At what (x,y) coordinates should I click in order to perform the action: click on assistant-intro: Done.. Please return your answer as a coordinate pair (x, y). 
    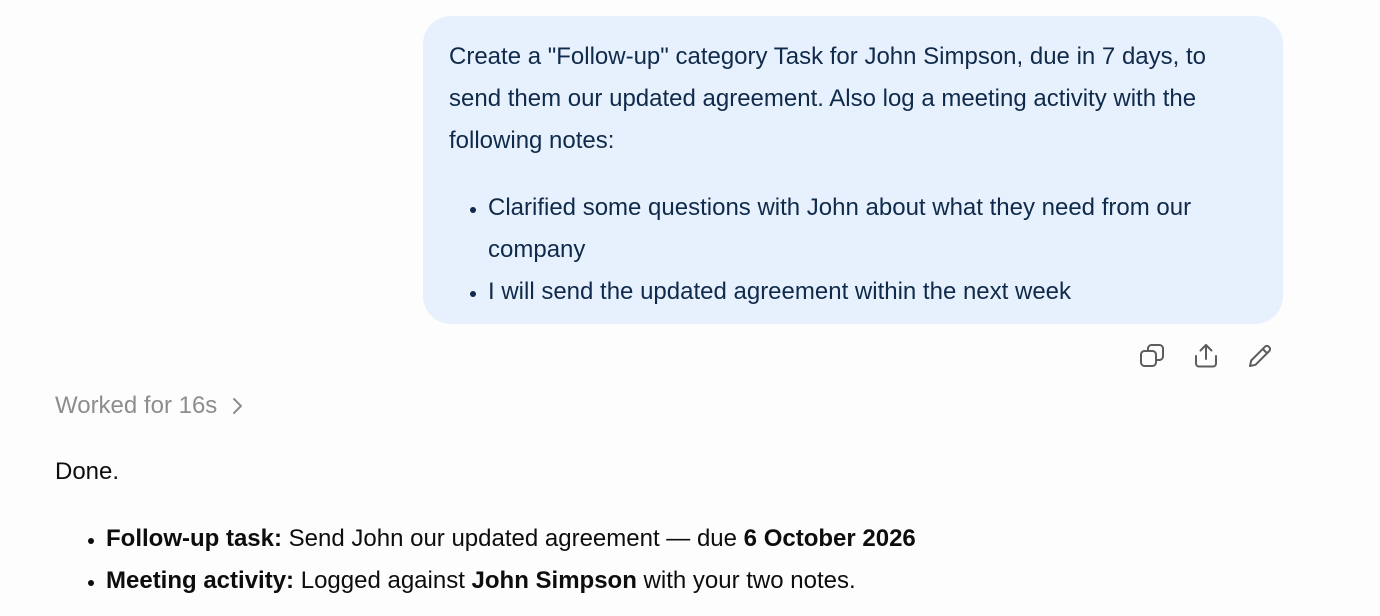
    Looking at the image, I should click on (87, 471).